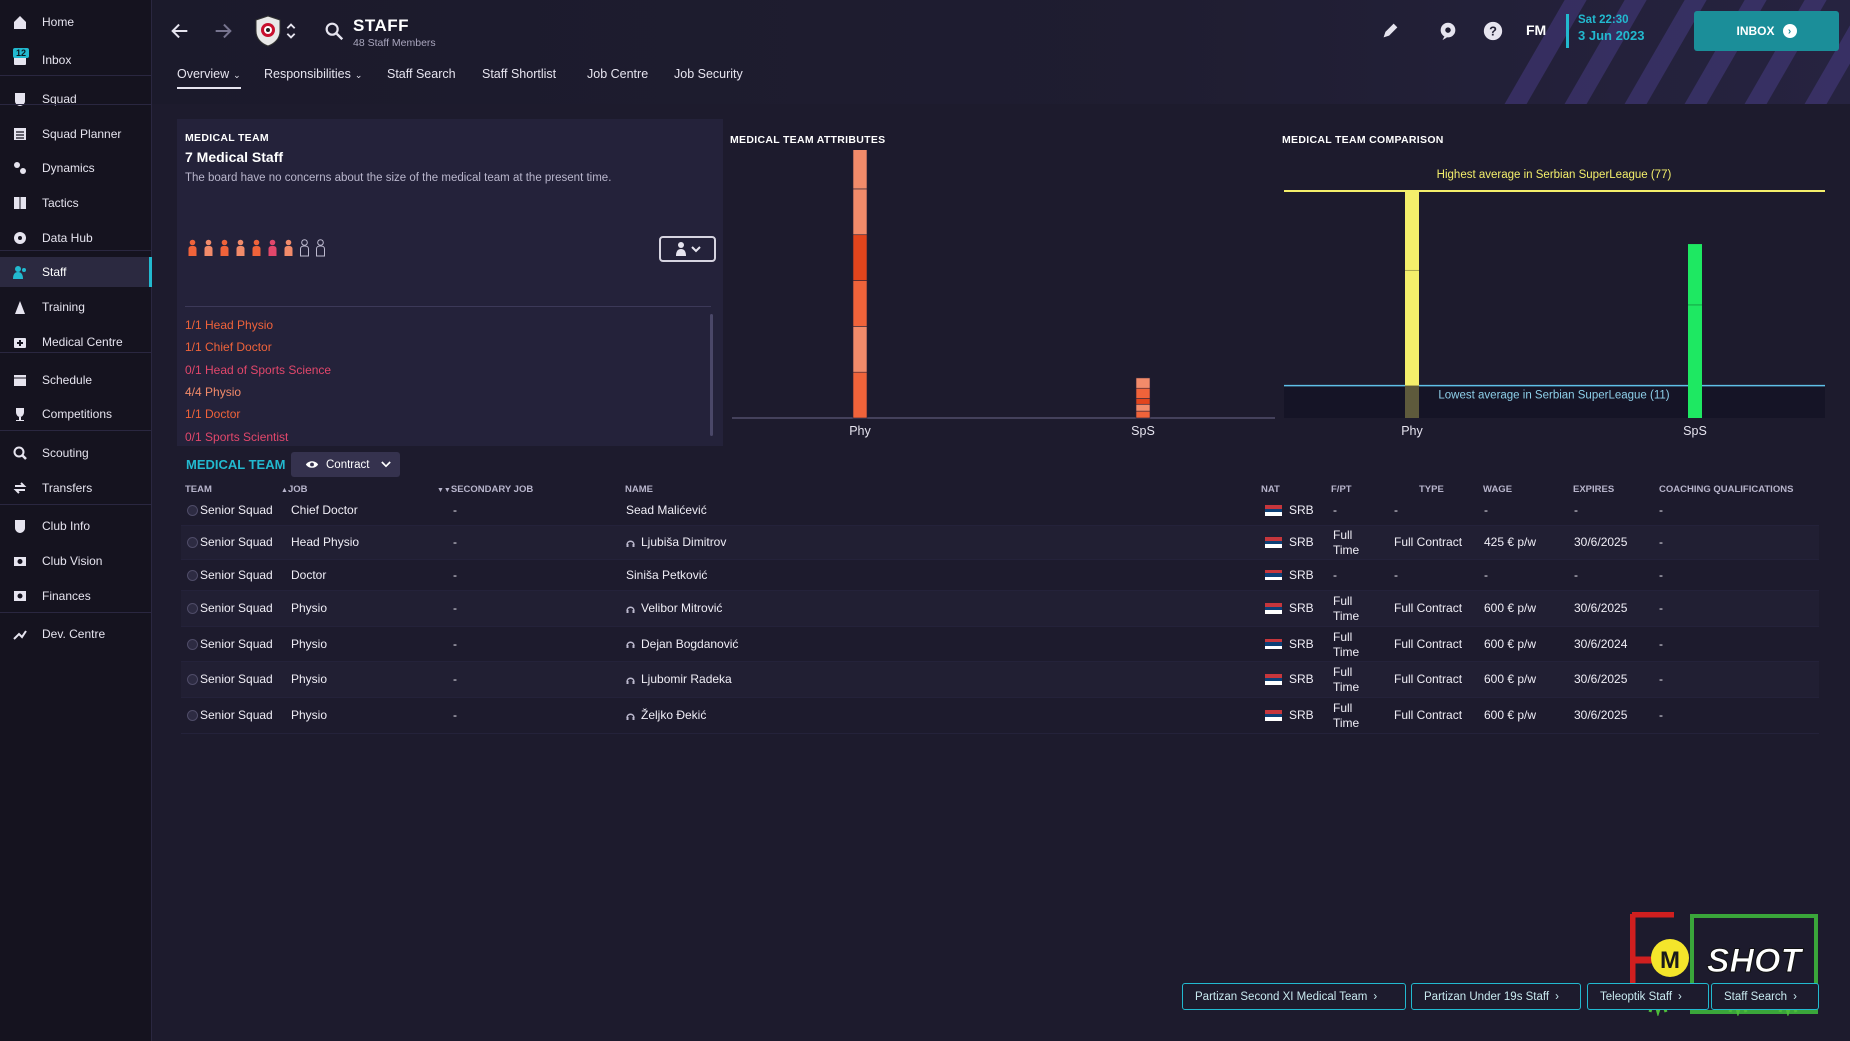  Describe the element at coordinates (76, 238) in the screenshot. I see `sidebar-item-data-hub: Data Hub` at that location.